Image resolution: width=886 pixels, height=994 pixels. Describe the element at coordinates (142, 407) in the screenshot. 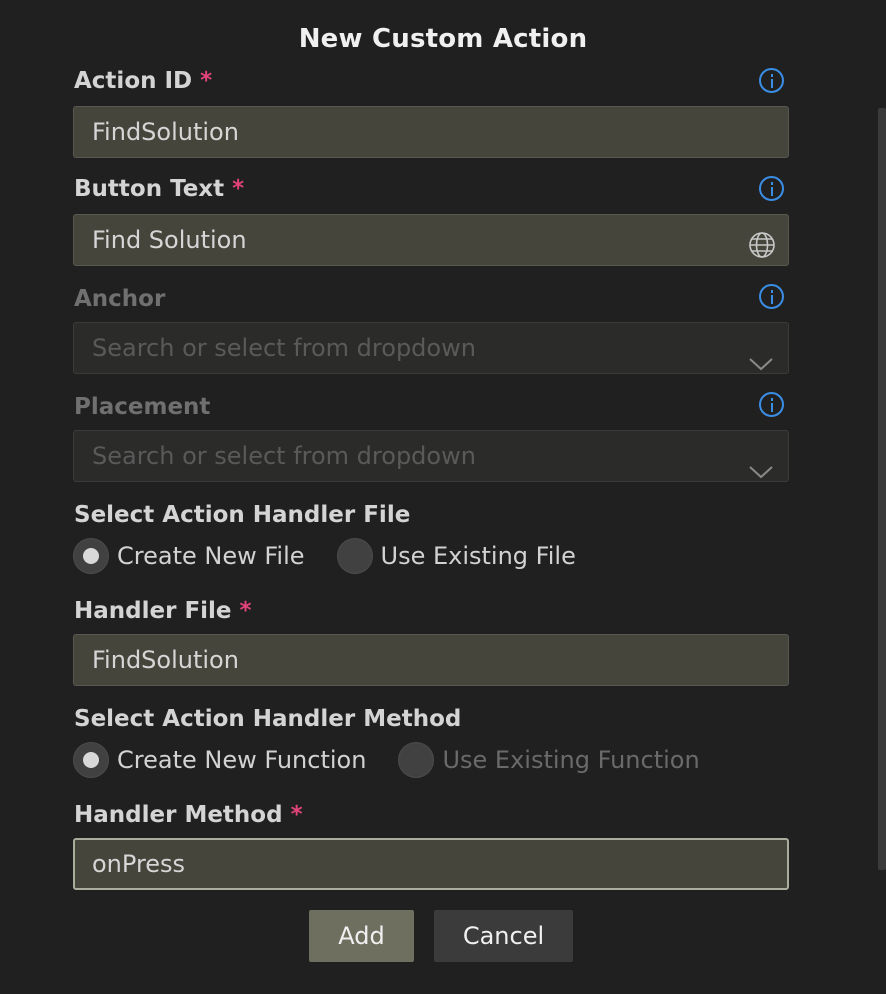

I see `placement-label: Placement` at that location.